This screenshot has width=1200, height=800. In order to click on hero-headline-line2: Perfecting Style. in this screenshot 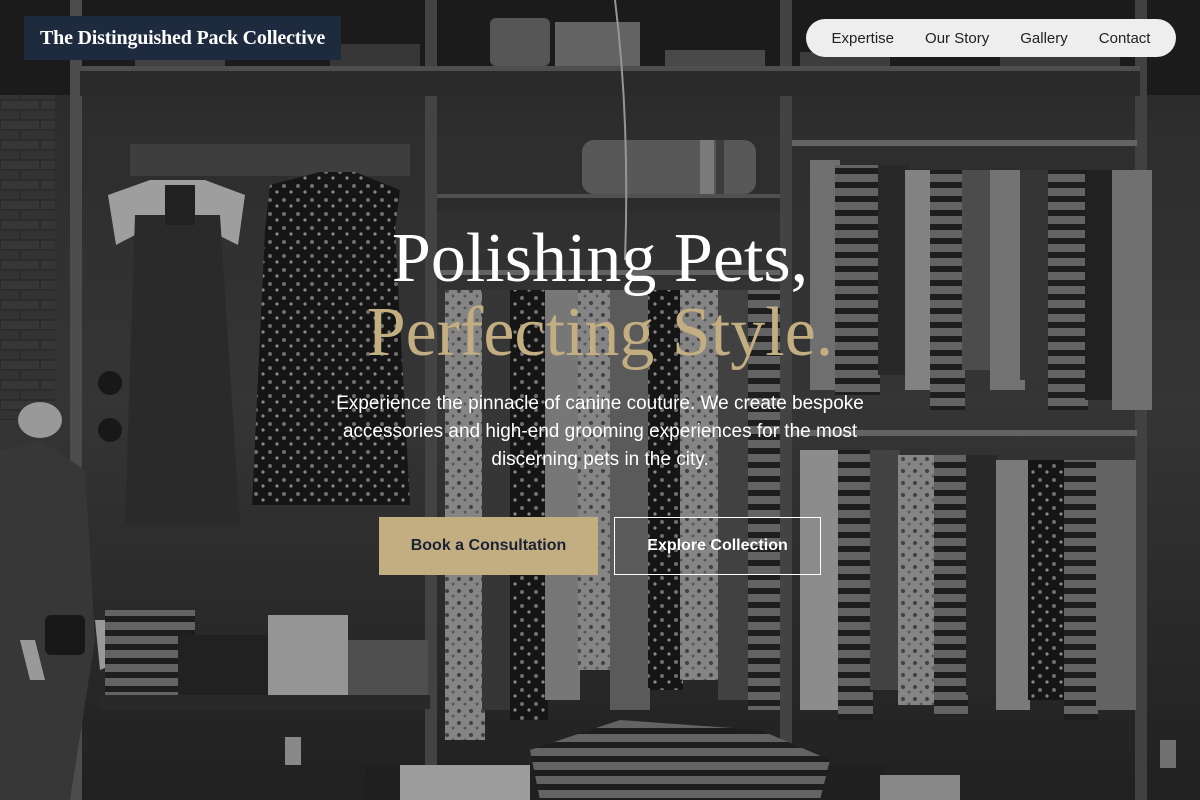, I will do `click(600, 332)`.